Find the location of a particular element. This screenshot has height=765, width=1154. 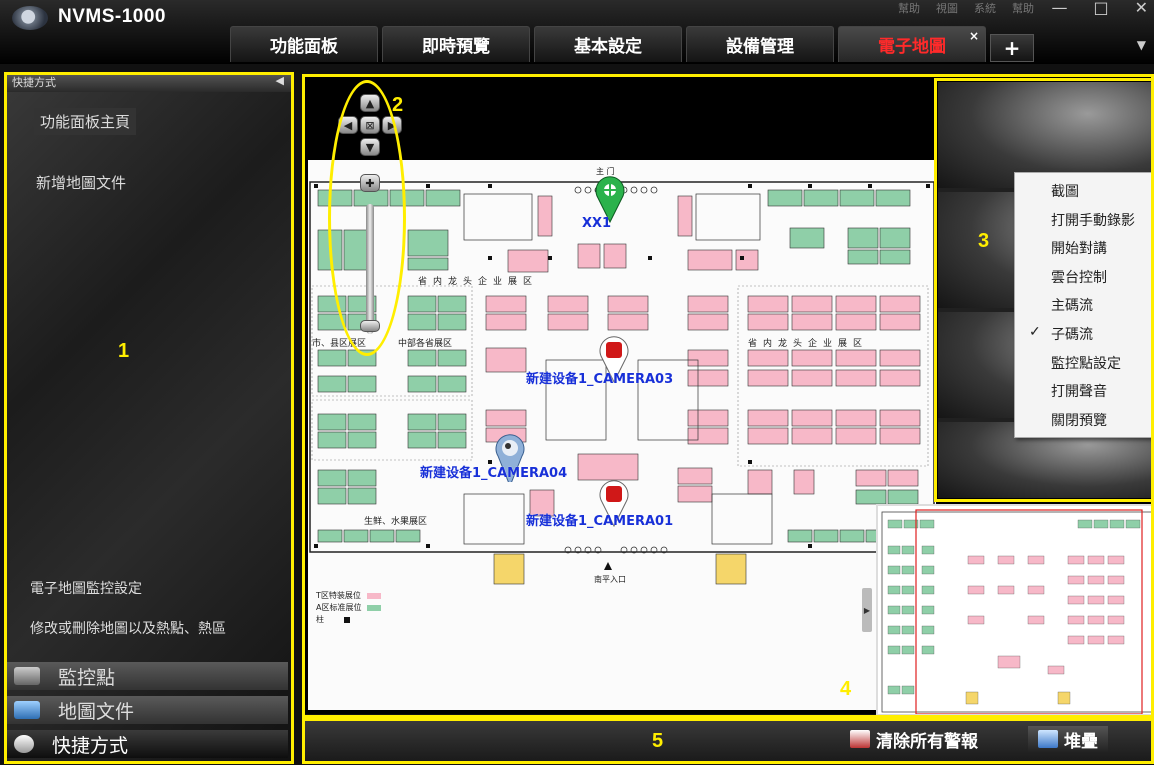

minimap-drawing is located at coordinates (1016, 611).